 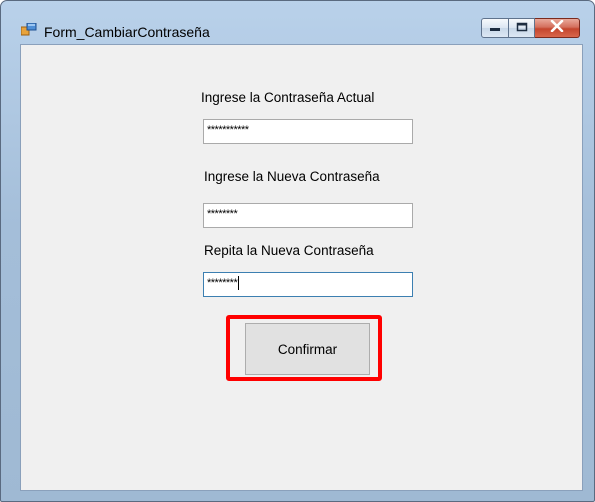 What do you see at coordinates (228, 130) in the screenshot?
I see `current-password-value: ***********` at bounding box center [228, 130].